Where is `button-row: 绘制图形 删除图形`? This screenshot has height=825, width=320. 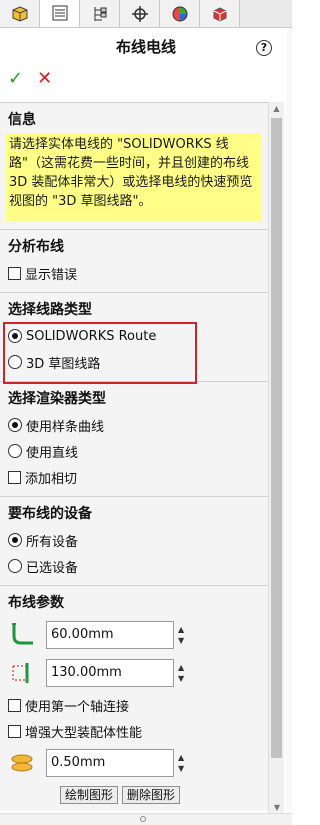 button-row: 绘制图形 删除图形 is located at coordinates (134, 793).